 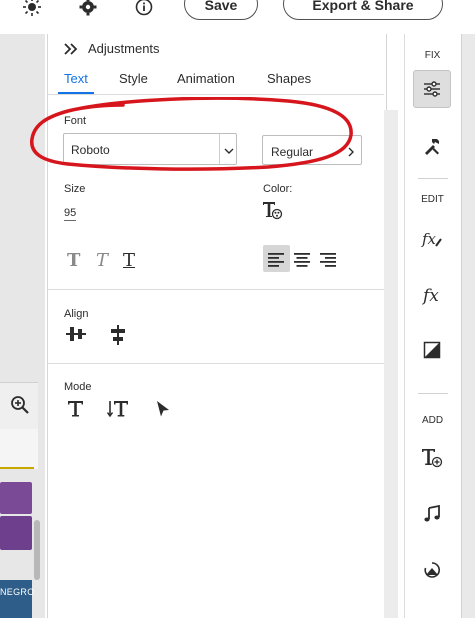 What do you see at coordinates (76, 78) in the screenshot?
I see `tab-text: Text` at bounding box center [76, 78].